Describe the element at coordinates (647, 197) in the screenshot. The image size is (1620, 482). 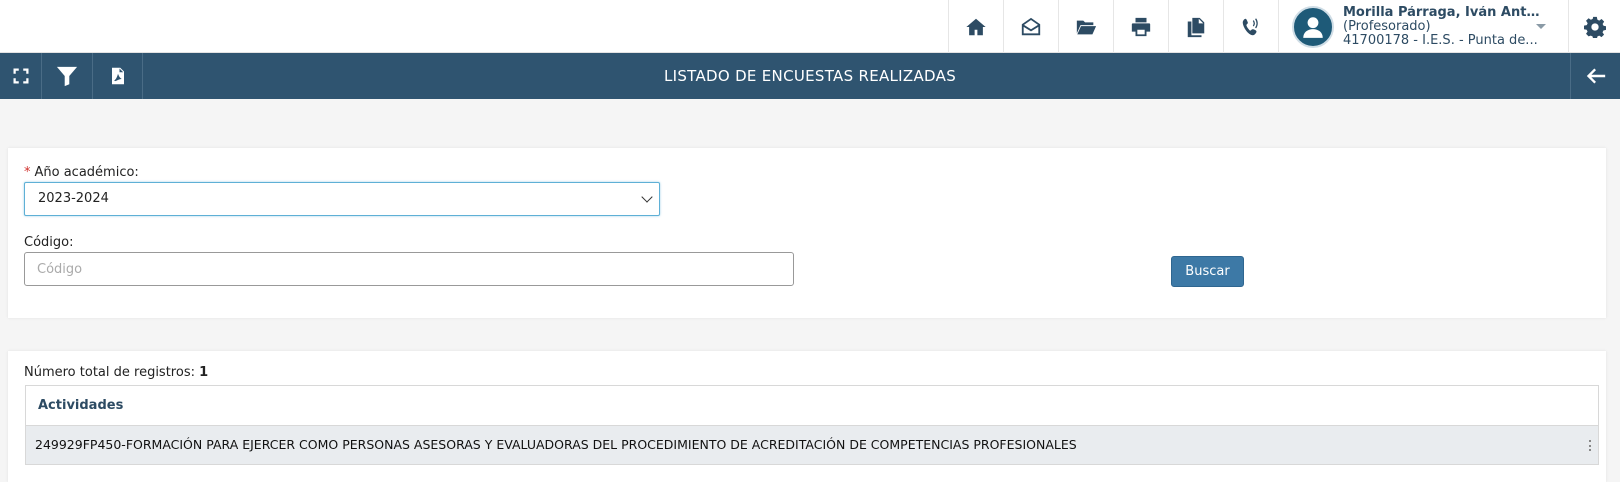
I see `chevron-down-icon` at that location.